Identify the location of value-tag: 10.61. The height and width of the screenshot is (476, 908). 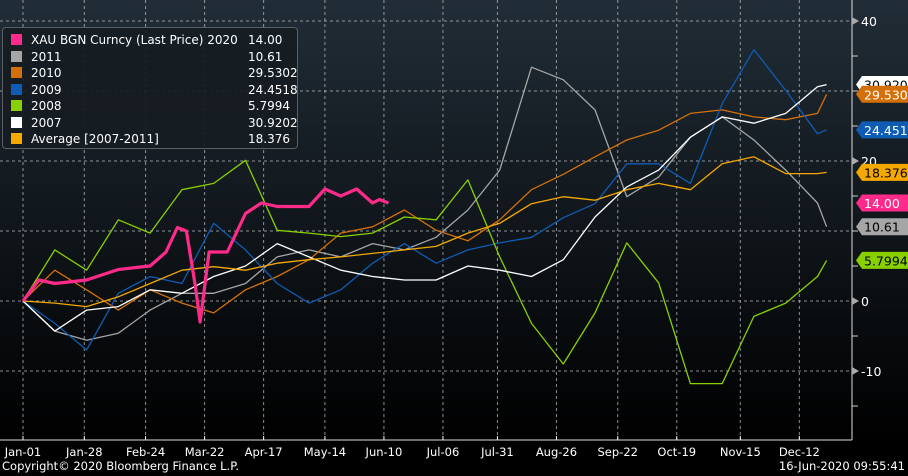
(882, 227).